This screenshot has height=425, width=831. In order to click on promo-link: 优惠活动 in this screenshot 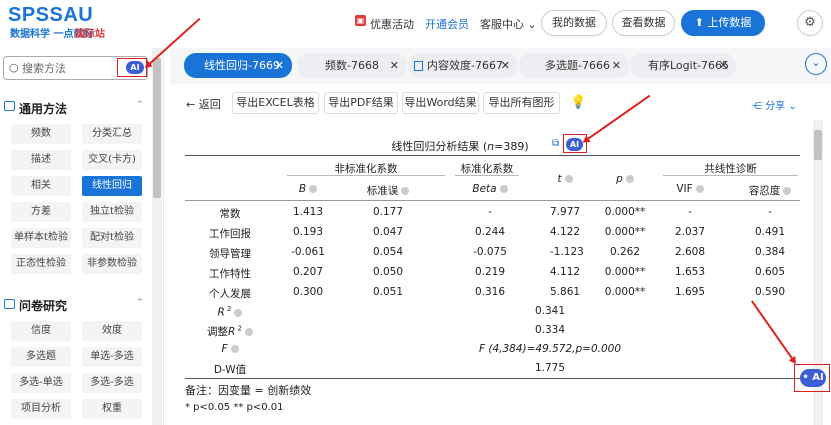, I will do `click(392, 24)`.